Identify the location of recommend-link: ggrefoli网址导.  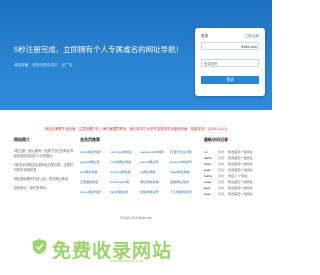
(94, 161).